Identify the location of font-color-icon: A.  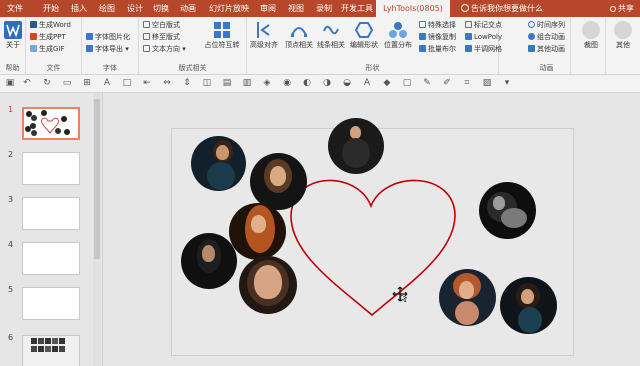
(367, 83).